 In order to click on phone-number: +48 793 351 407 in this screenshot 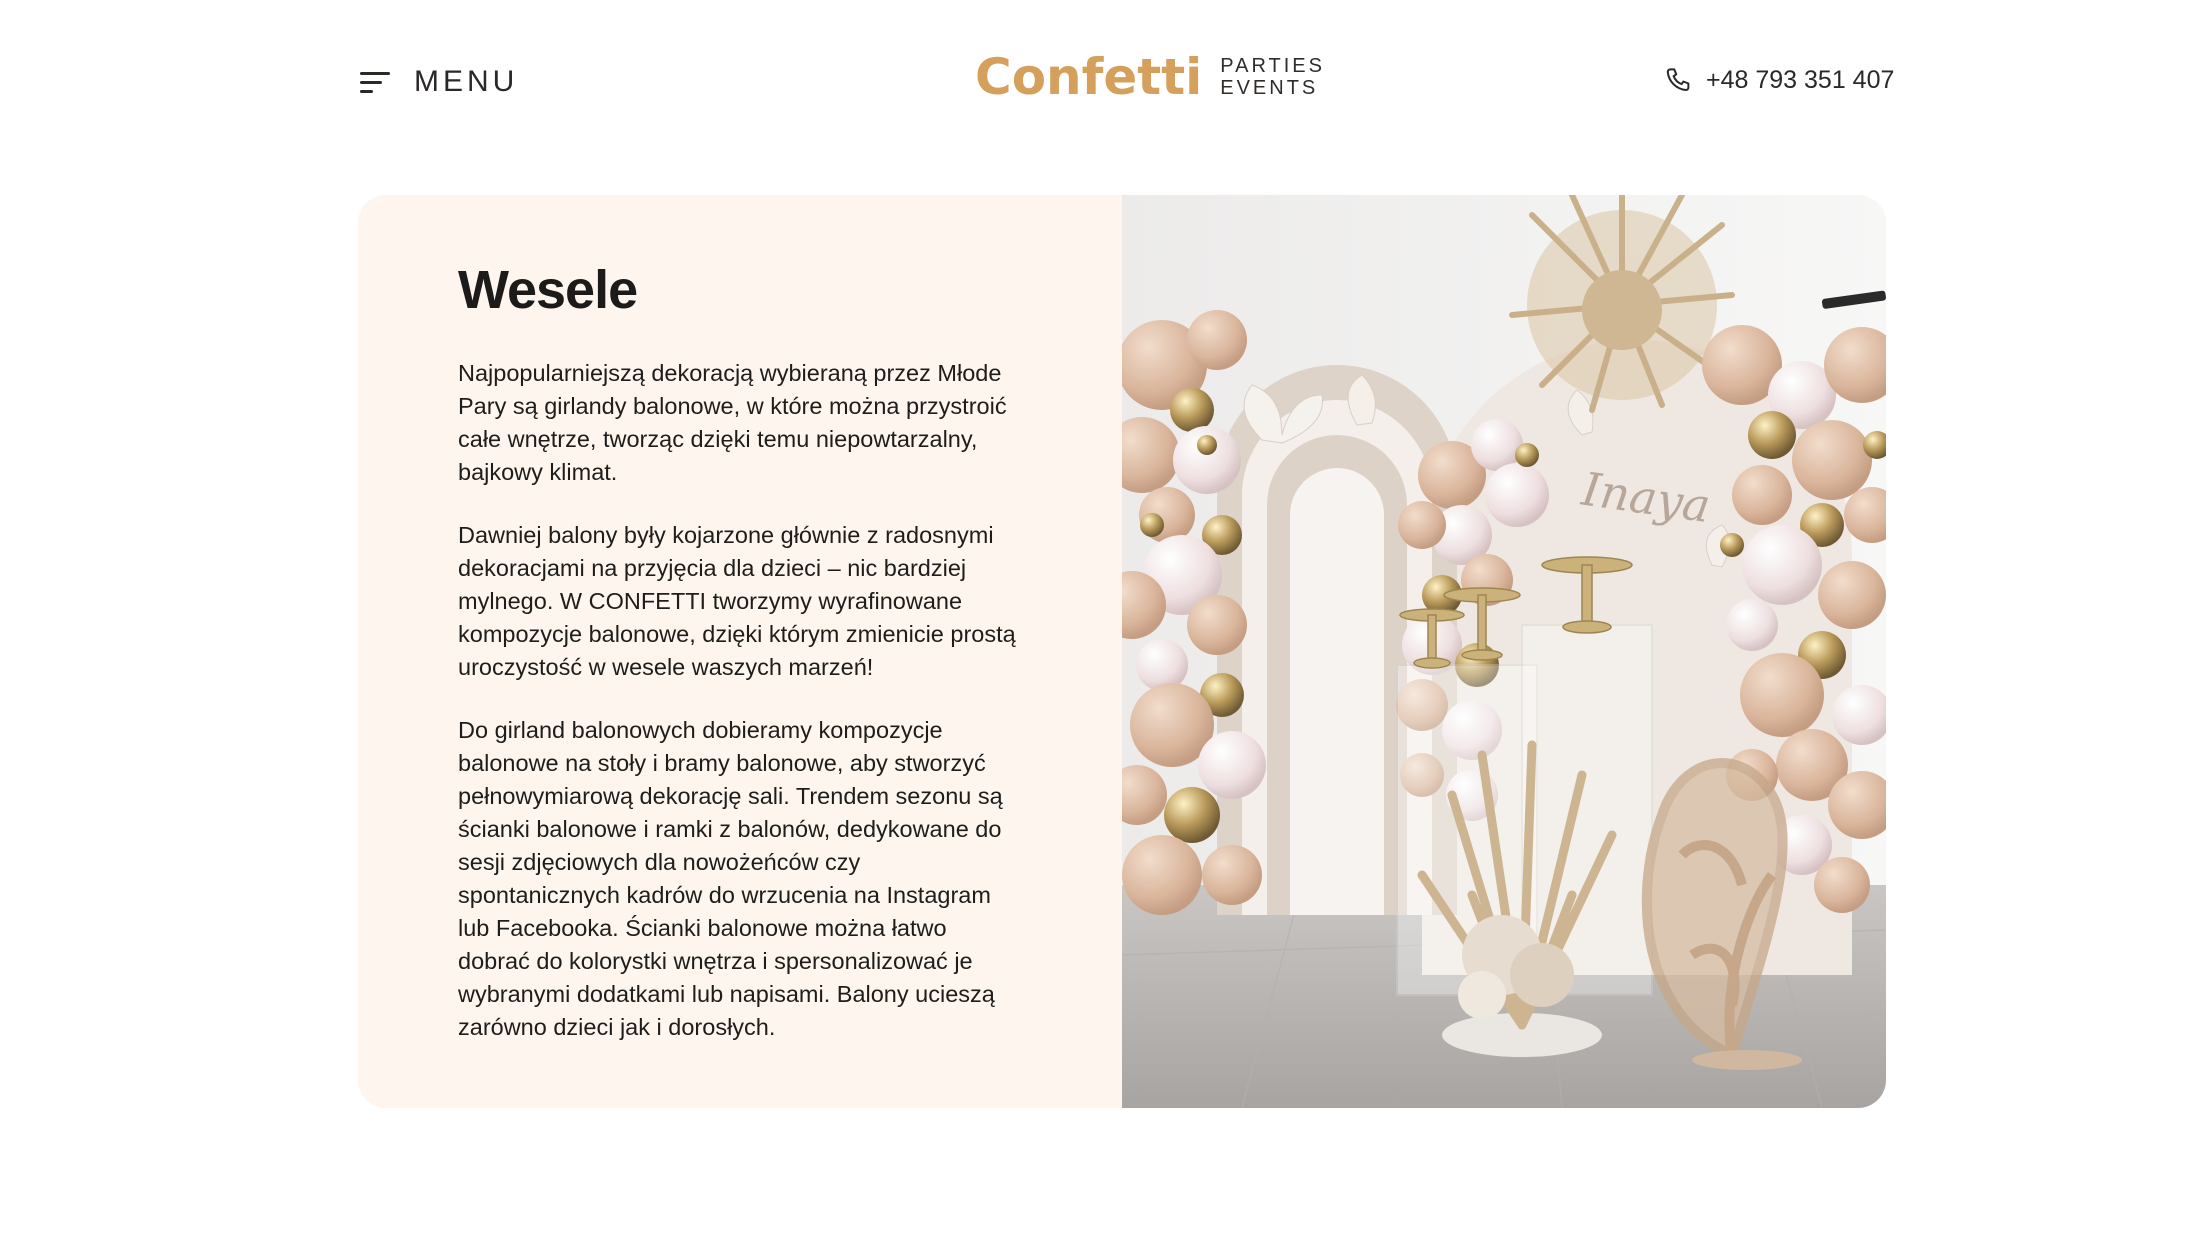, I will do `click(1800, 79)`.